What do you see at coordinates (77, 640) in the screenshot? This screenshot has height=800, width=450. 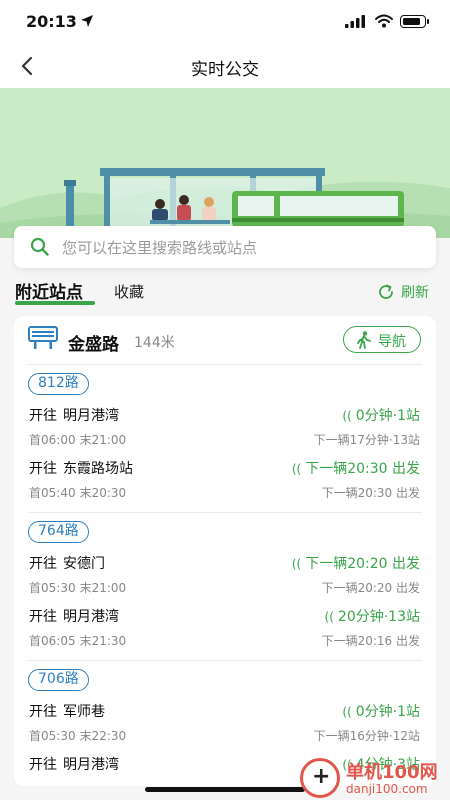 I see `service-hours: 首06:05 末21:30` at bounding box center [77, 640].